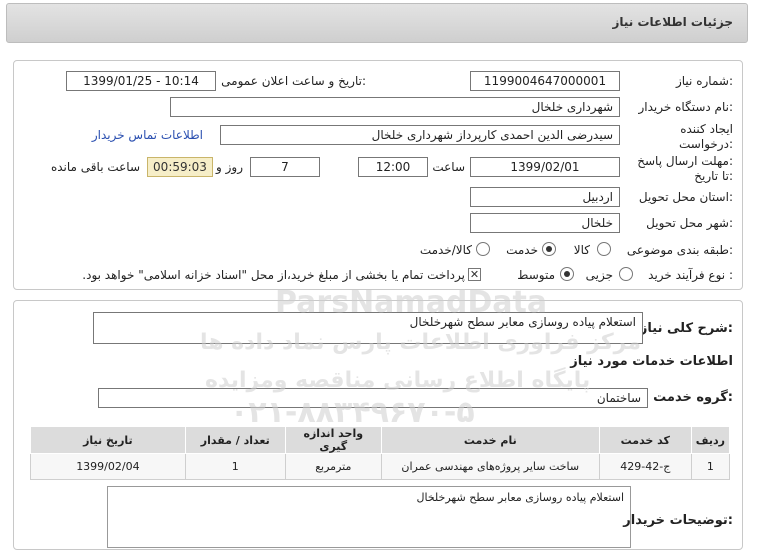  I want to click on buyer-notes-label: توضیحات خریدار:, so click(678, 520).